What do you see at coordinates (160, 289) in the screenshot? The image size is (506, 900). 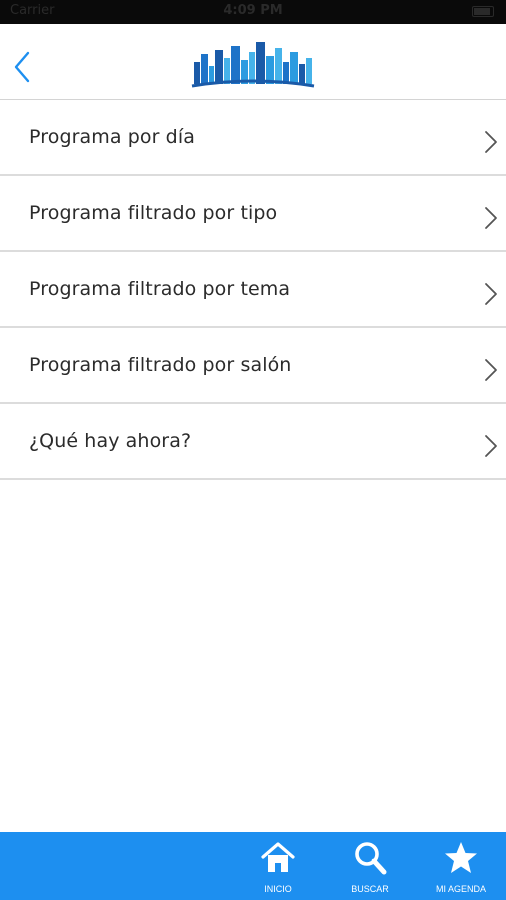 I see `menu-item-label: Programa filtrado por tema` at bounding box center [160, 289].